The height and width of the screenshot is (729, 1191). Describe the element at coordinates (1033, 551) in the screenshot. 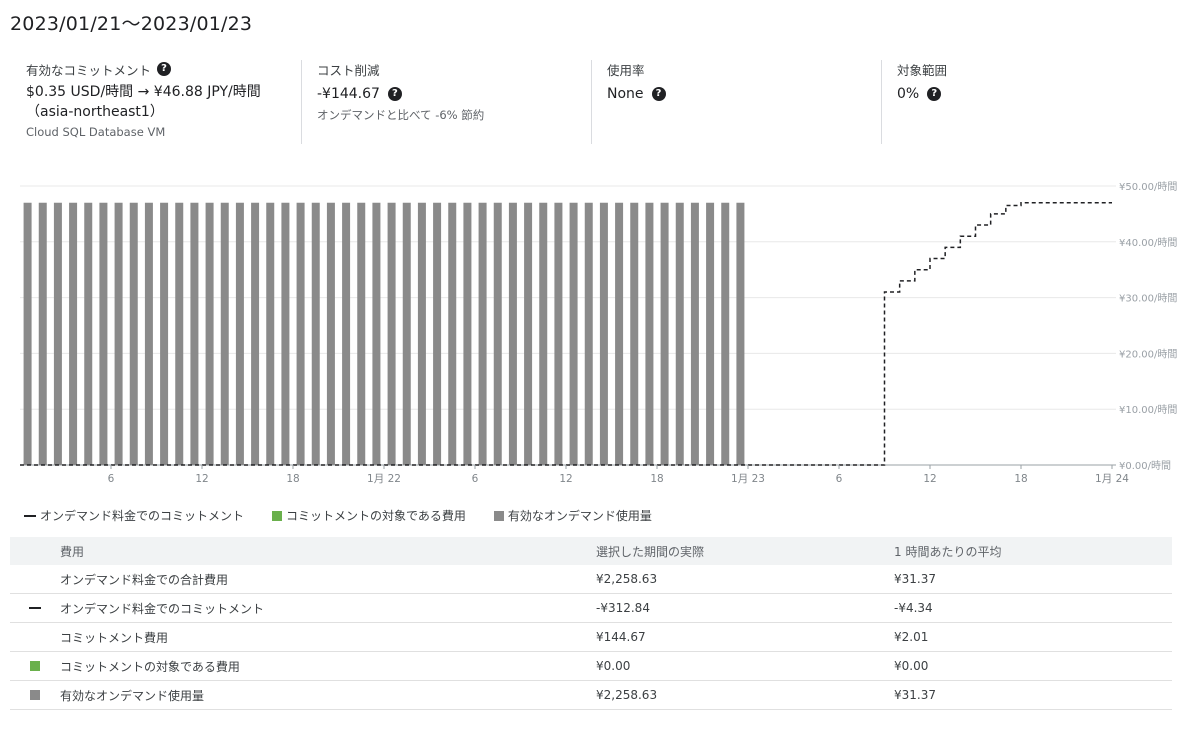

I see `column-header-average: 1 時間あたりの平均` at that location.